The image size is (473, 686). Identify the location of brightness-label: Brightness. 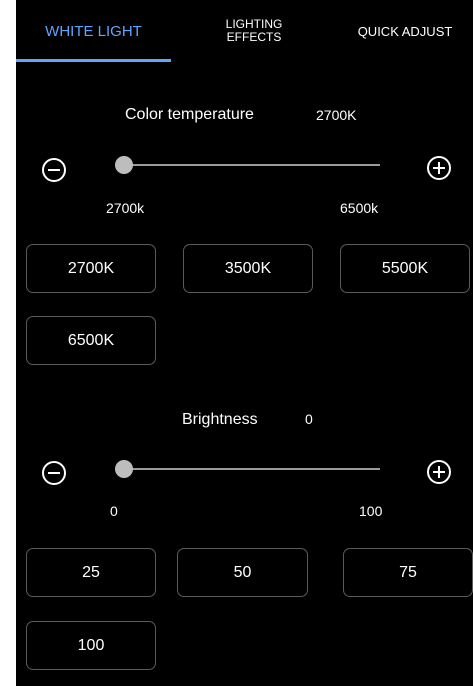
(220, 419).